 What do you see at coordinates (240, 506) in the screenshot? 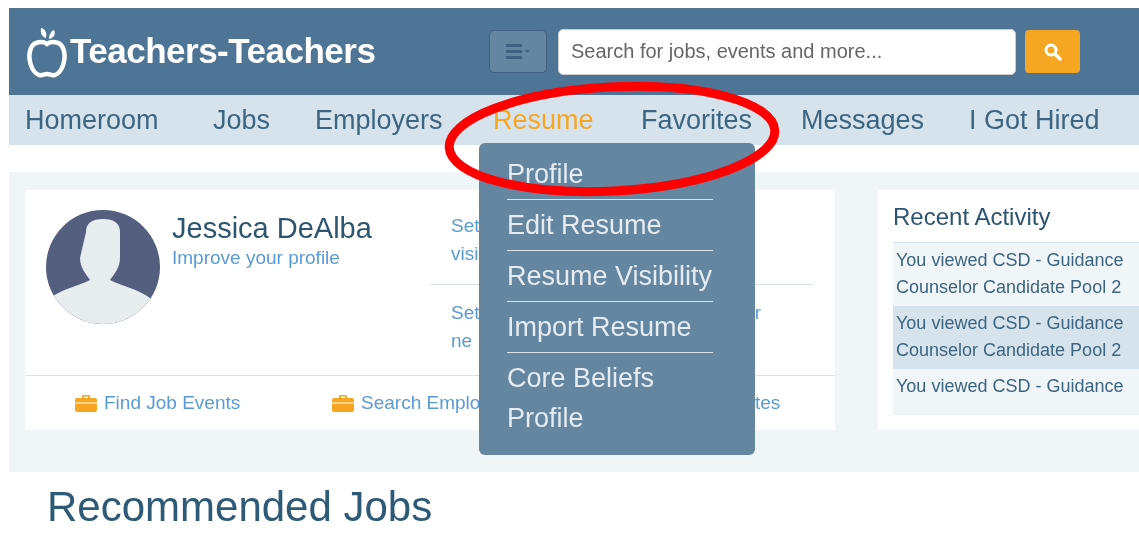
I see `section-heading: Recommended Jobs` at bounding box center [240, 506].